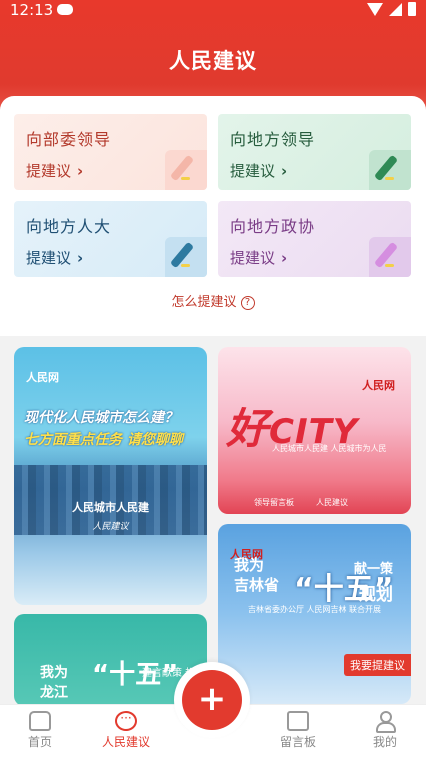 Image resolution: width=426 pixels, height=757 pixels. I want to click on status-bar: 12:13, so click(213, 11).